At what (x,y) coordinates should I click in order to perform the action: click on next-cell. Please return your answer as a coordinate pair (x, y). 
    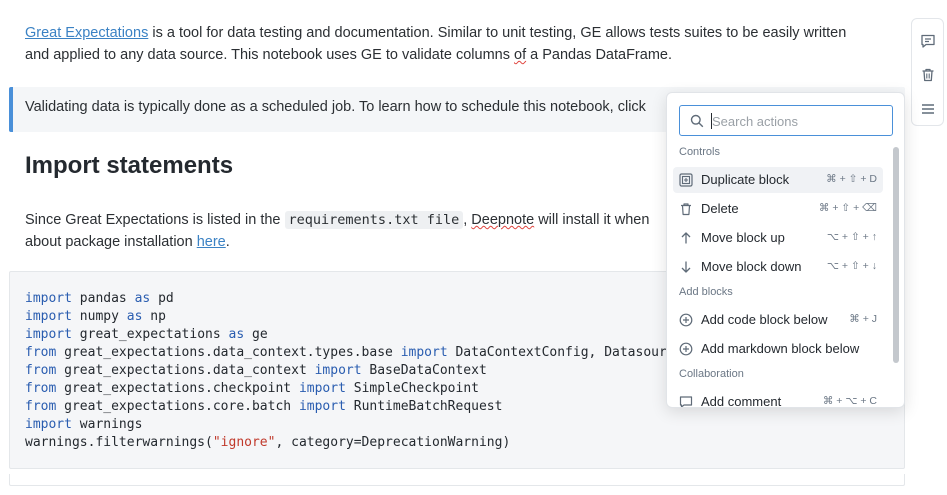
    Looking at the image, I should click on (457, 480).